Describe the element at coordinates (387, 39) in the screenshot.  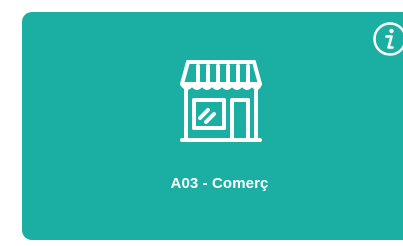
I see `info-icon` at that location.